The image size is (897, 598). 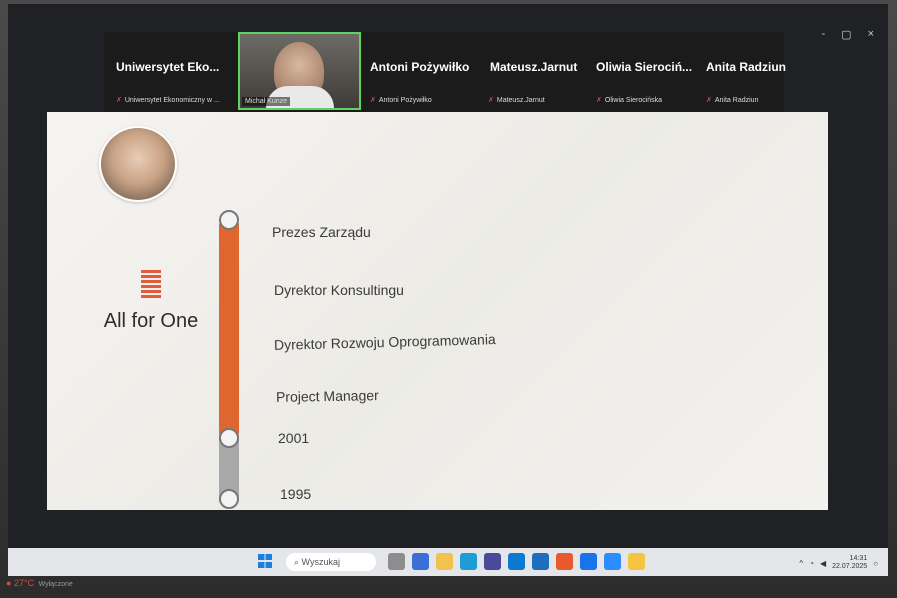 What do you see at coordinates (151, 321) in the screenshot?
I see `logo-text: All for One` at bounding box center [151, 321].